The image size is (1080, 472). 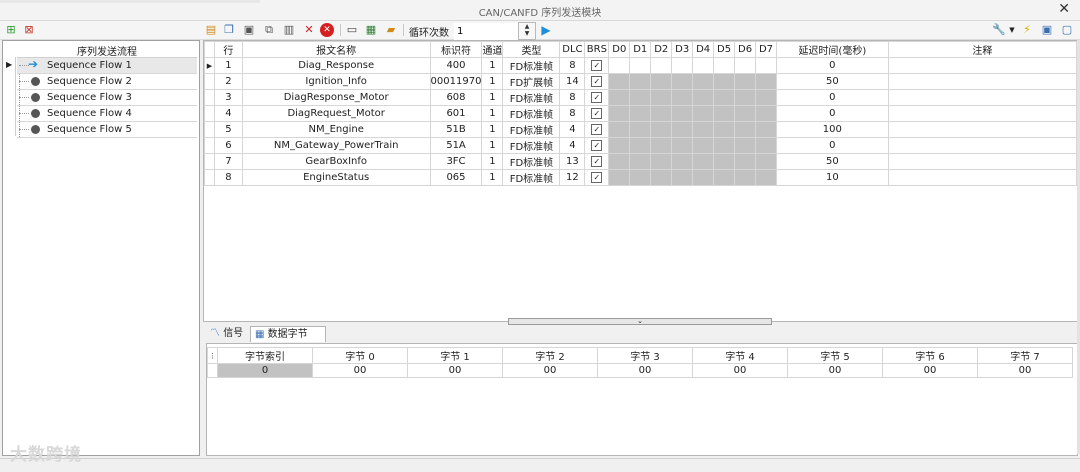 I want to click on window-close-icon: ▣, so click(x=1047, y=30).